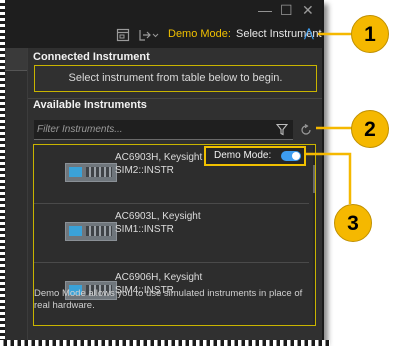 The image size is (406, 346). Describe the element at coordinates (144, 170) in the screenshot. I see `instrument-address: SIM2::INSTR` at that location.